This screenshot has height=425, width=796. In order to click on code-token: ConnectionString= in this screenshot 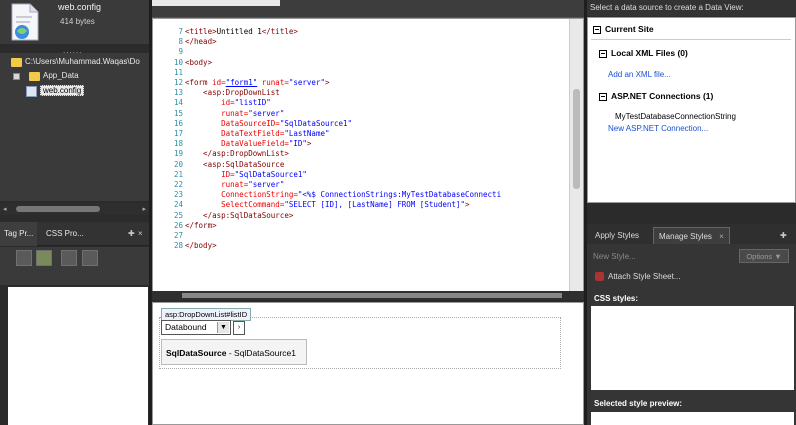, I will do `click(241, 195)`.